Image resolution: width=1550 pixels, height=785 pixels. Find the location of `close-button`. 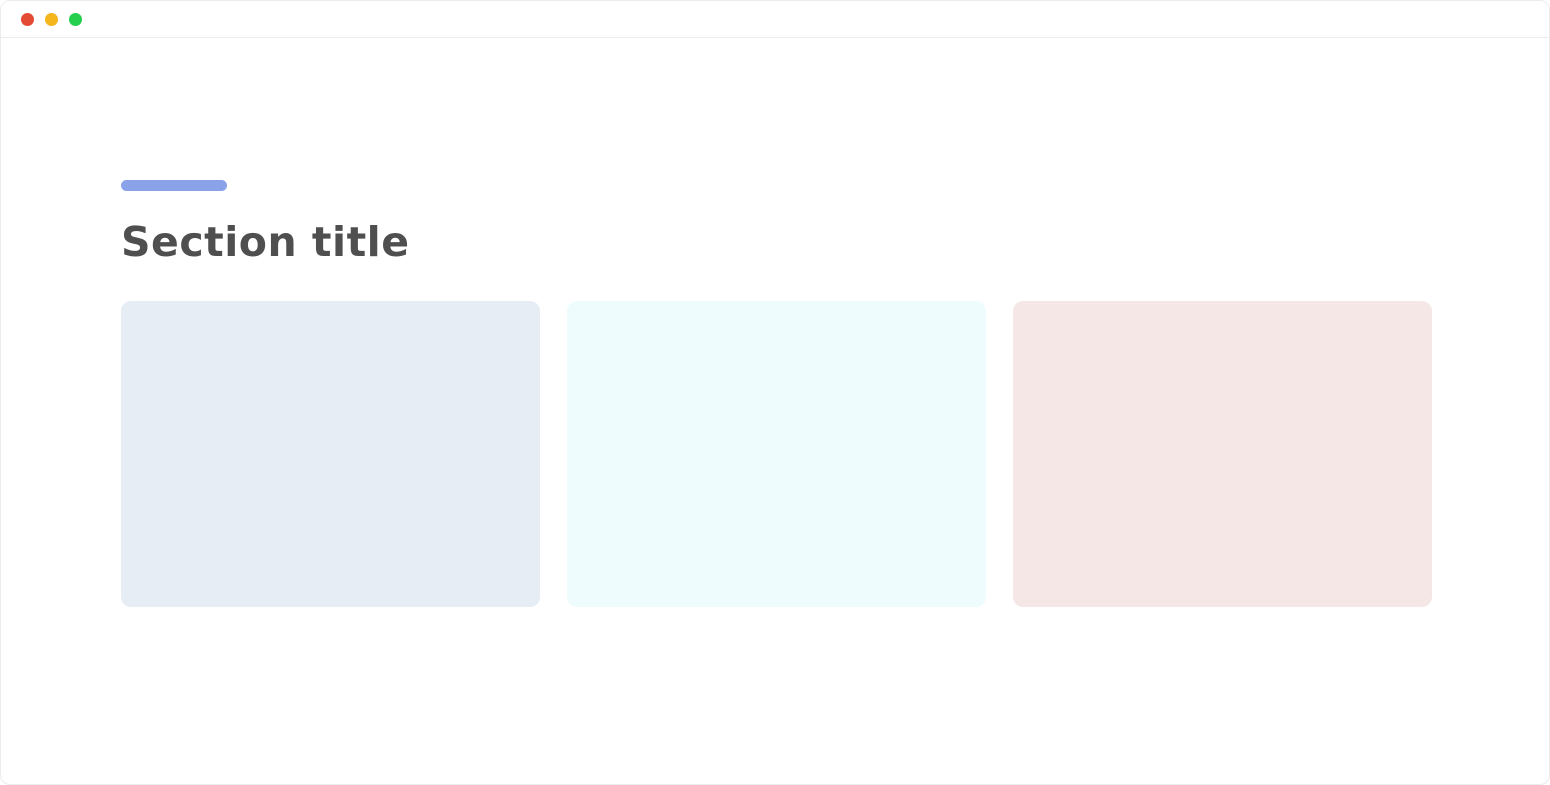

close-button is located at coordinates (27, 19).